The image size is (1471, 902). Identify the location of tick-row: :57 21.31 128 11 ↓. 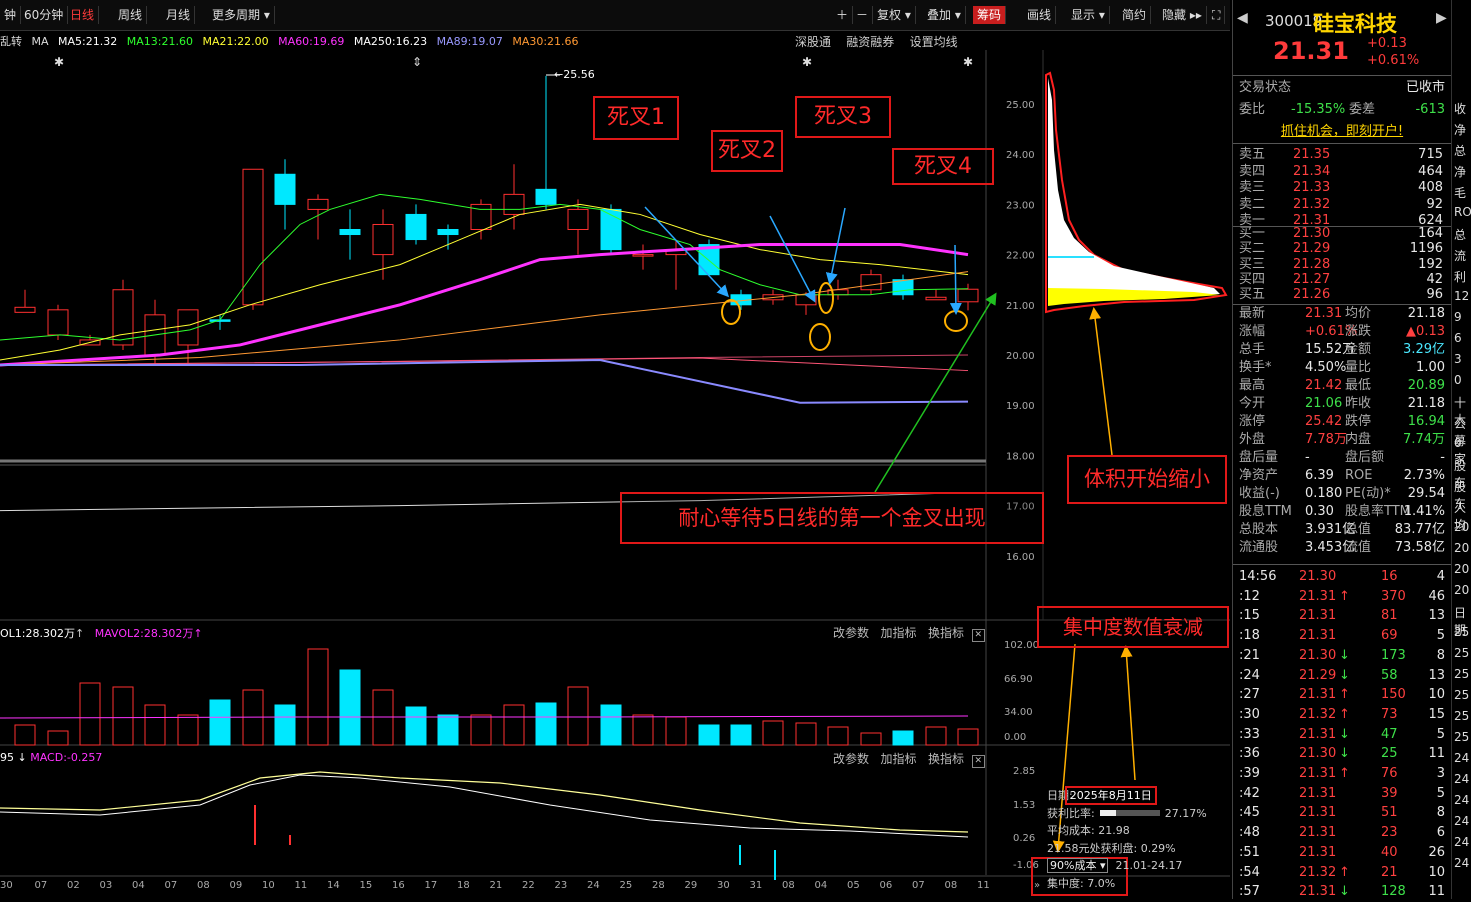
(1342, 892).